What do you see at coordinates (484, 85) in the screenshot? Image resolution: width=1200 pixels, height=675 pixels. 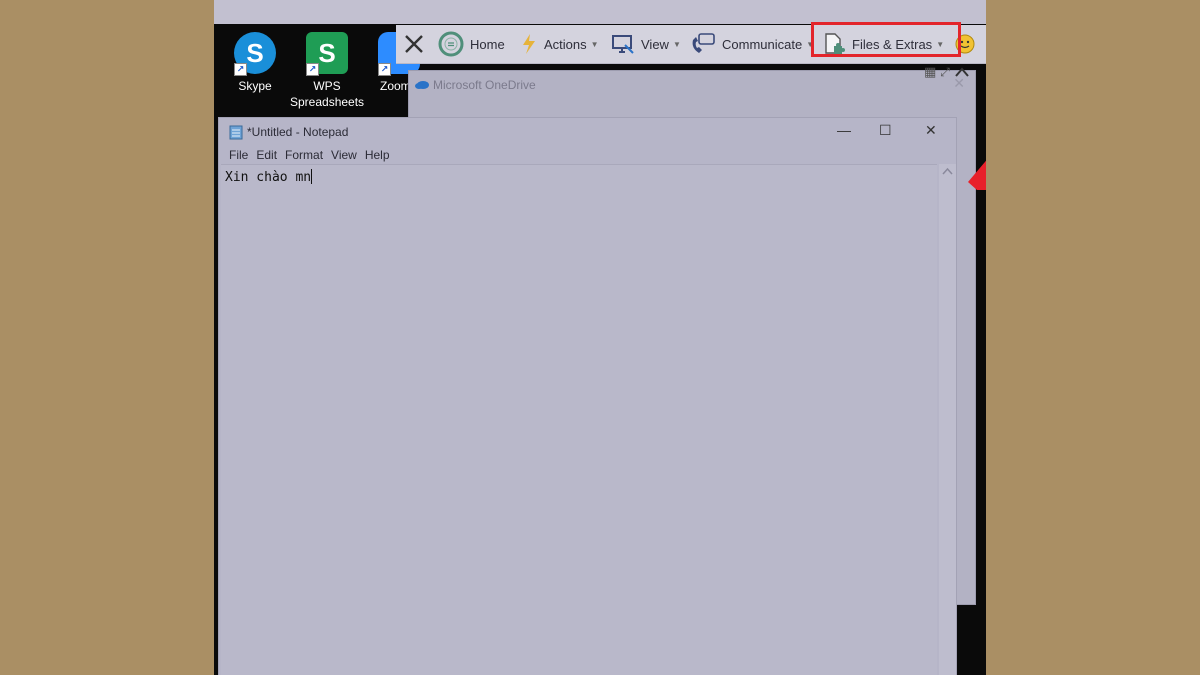 I see `onedrive-title: Microsoft OneDrive` at bounding box center [484, 85].